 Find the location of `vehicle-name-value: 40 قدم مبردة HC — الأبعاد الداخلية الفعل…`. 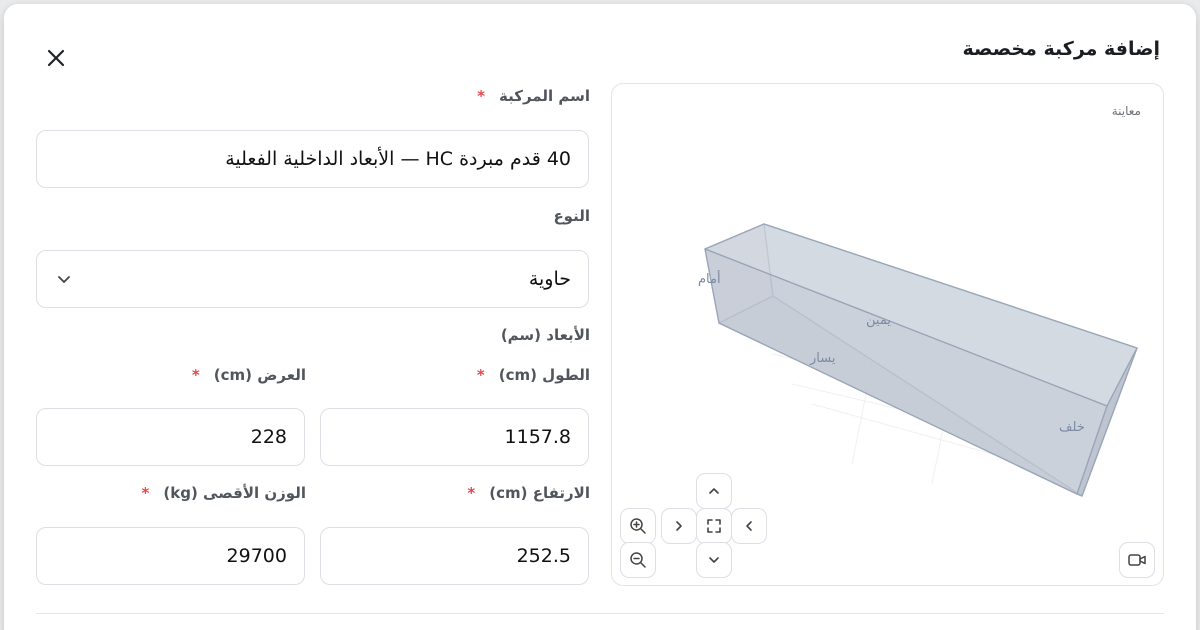

vehicle-name-value: 40 قدم مبردة HC — الأبعاد الداخلية الفعل… is located at coordinates (398, 159).